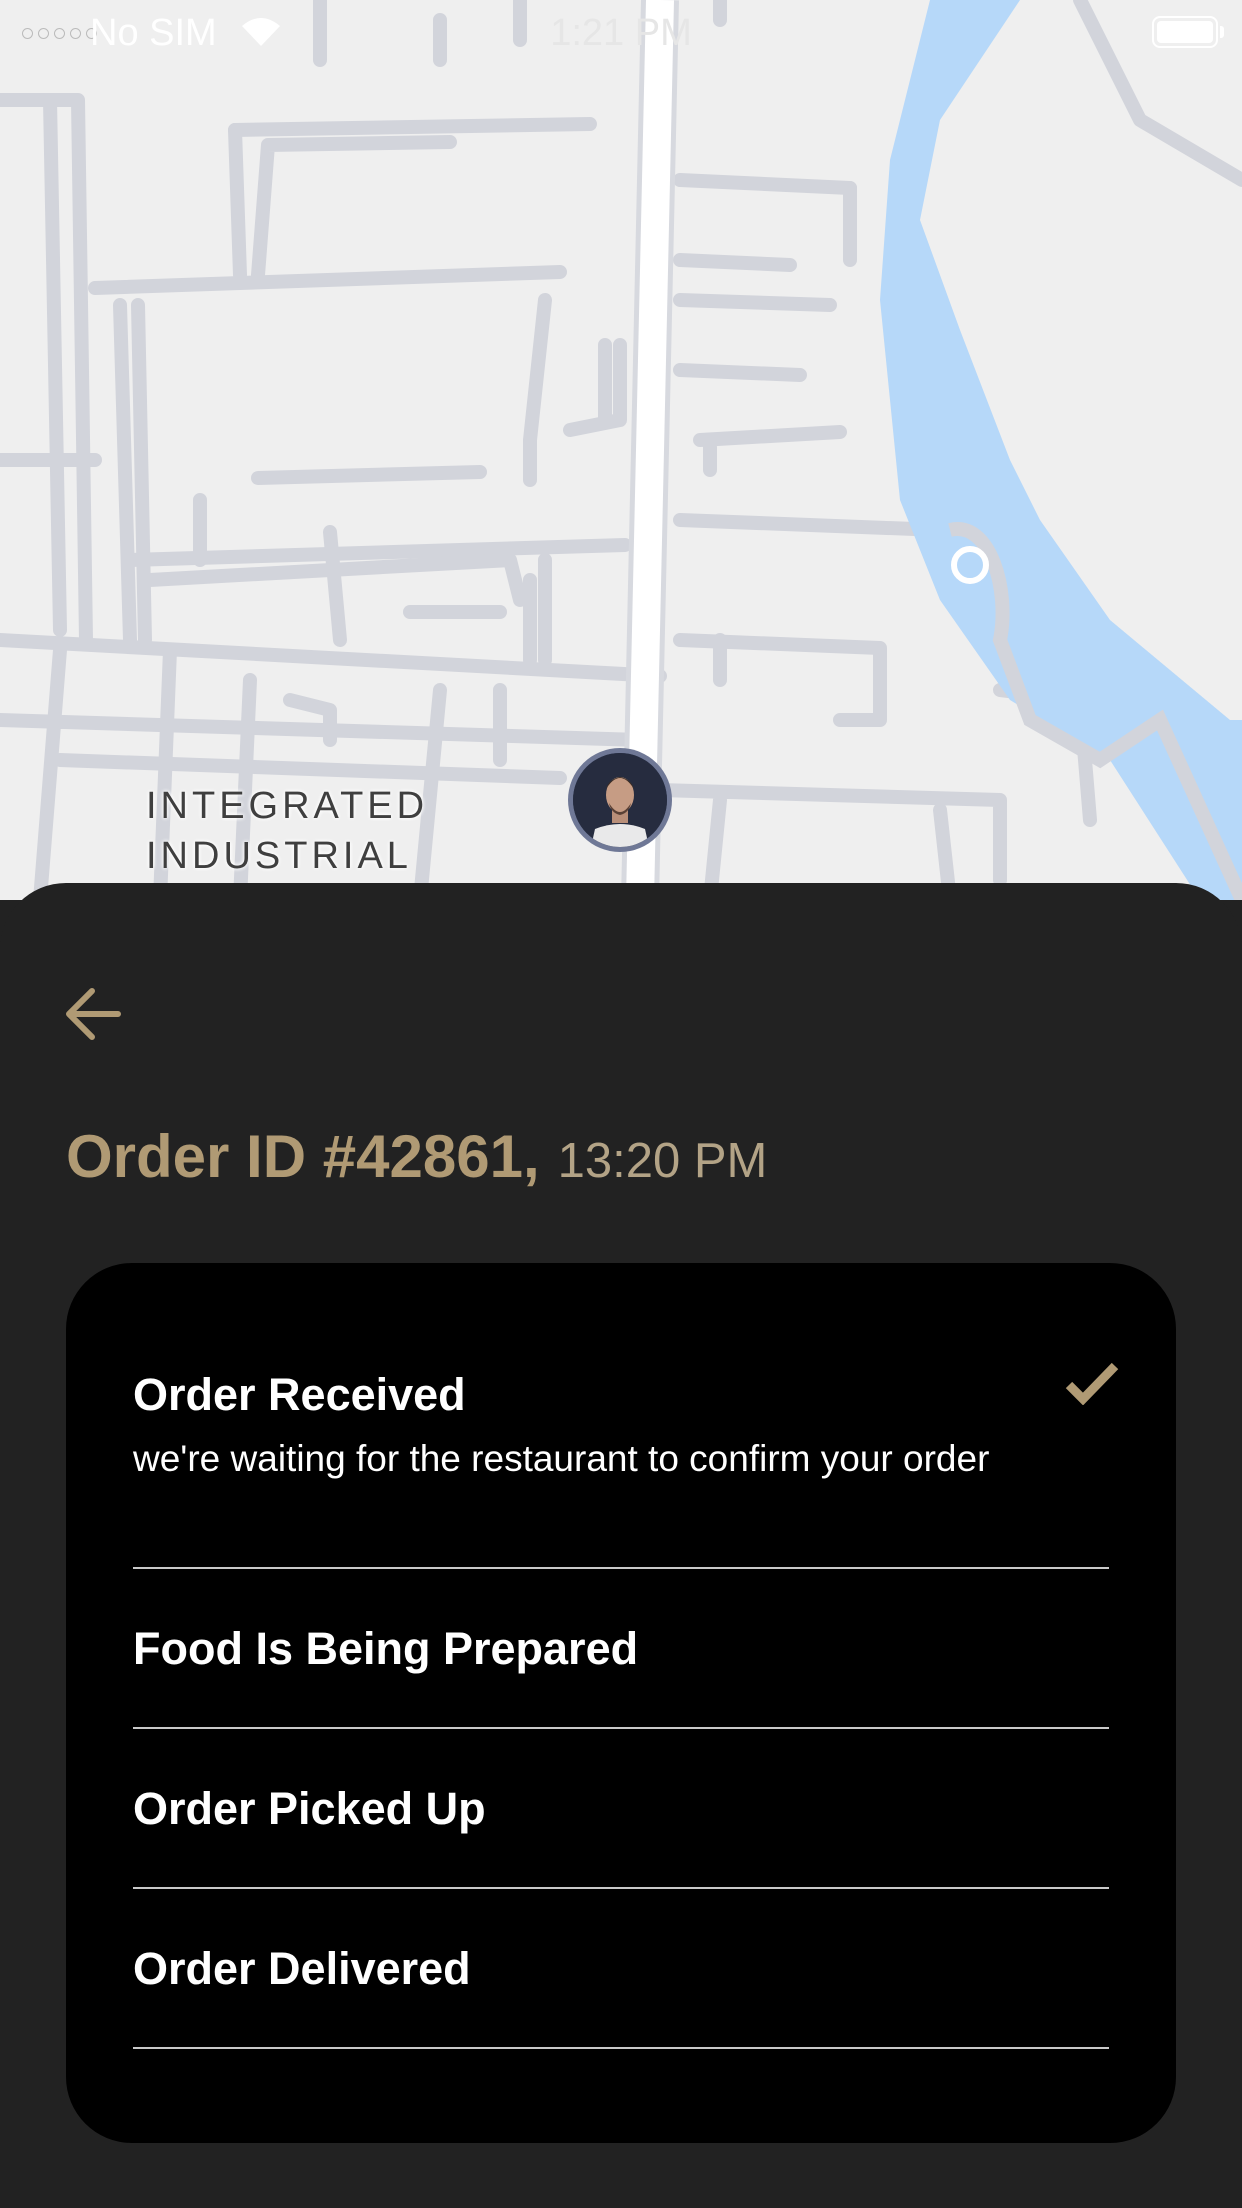 Image resolution: width=1242 pixels, height=2208 pixels. I want to click on status-step-food-prepared: Food Is Being Prepared, so click(621, 1649).